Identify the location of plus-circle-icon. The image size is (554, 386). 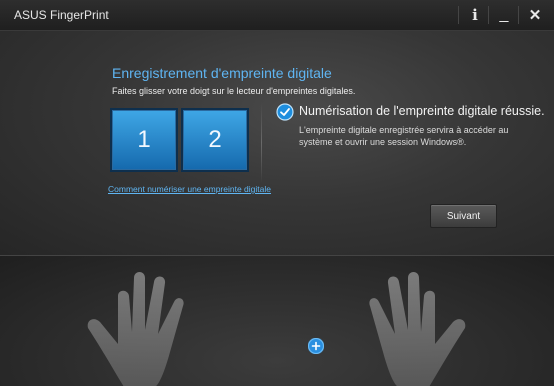
(316, 346).